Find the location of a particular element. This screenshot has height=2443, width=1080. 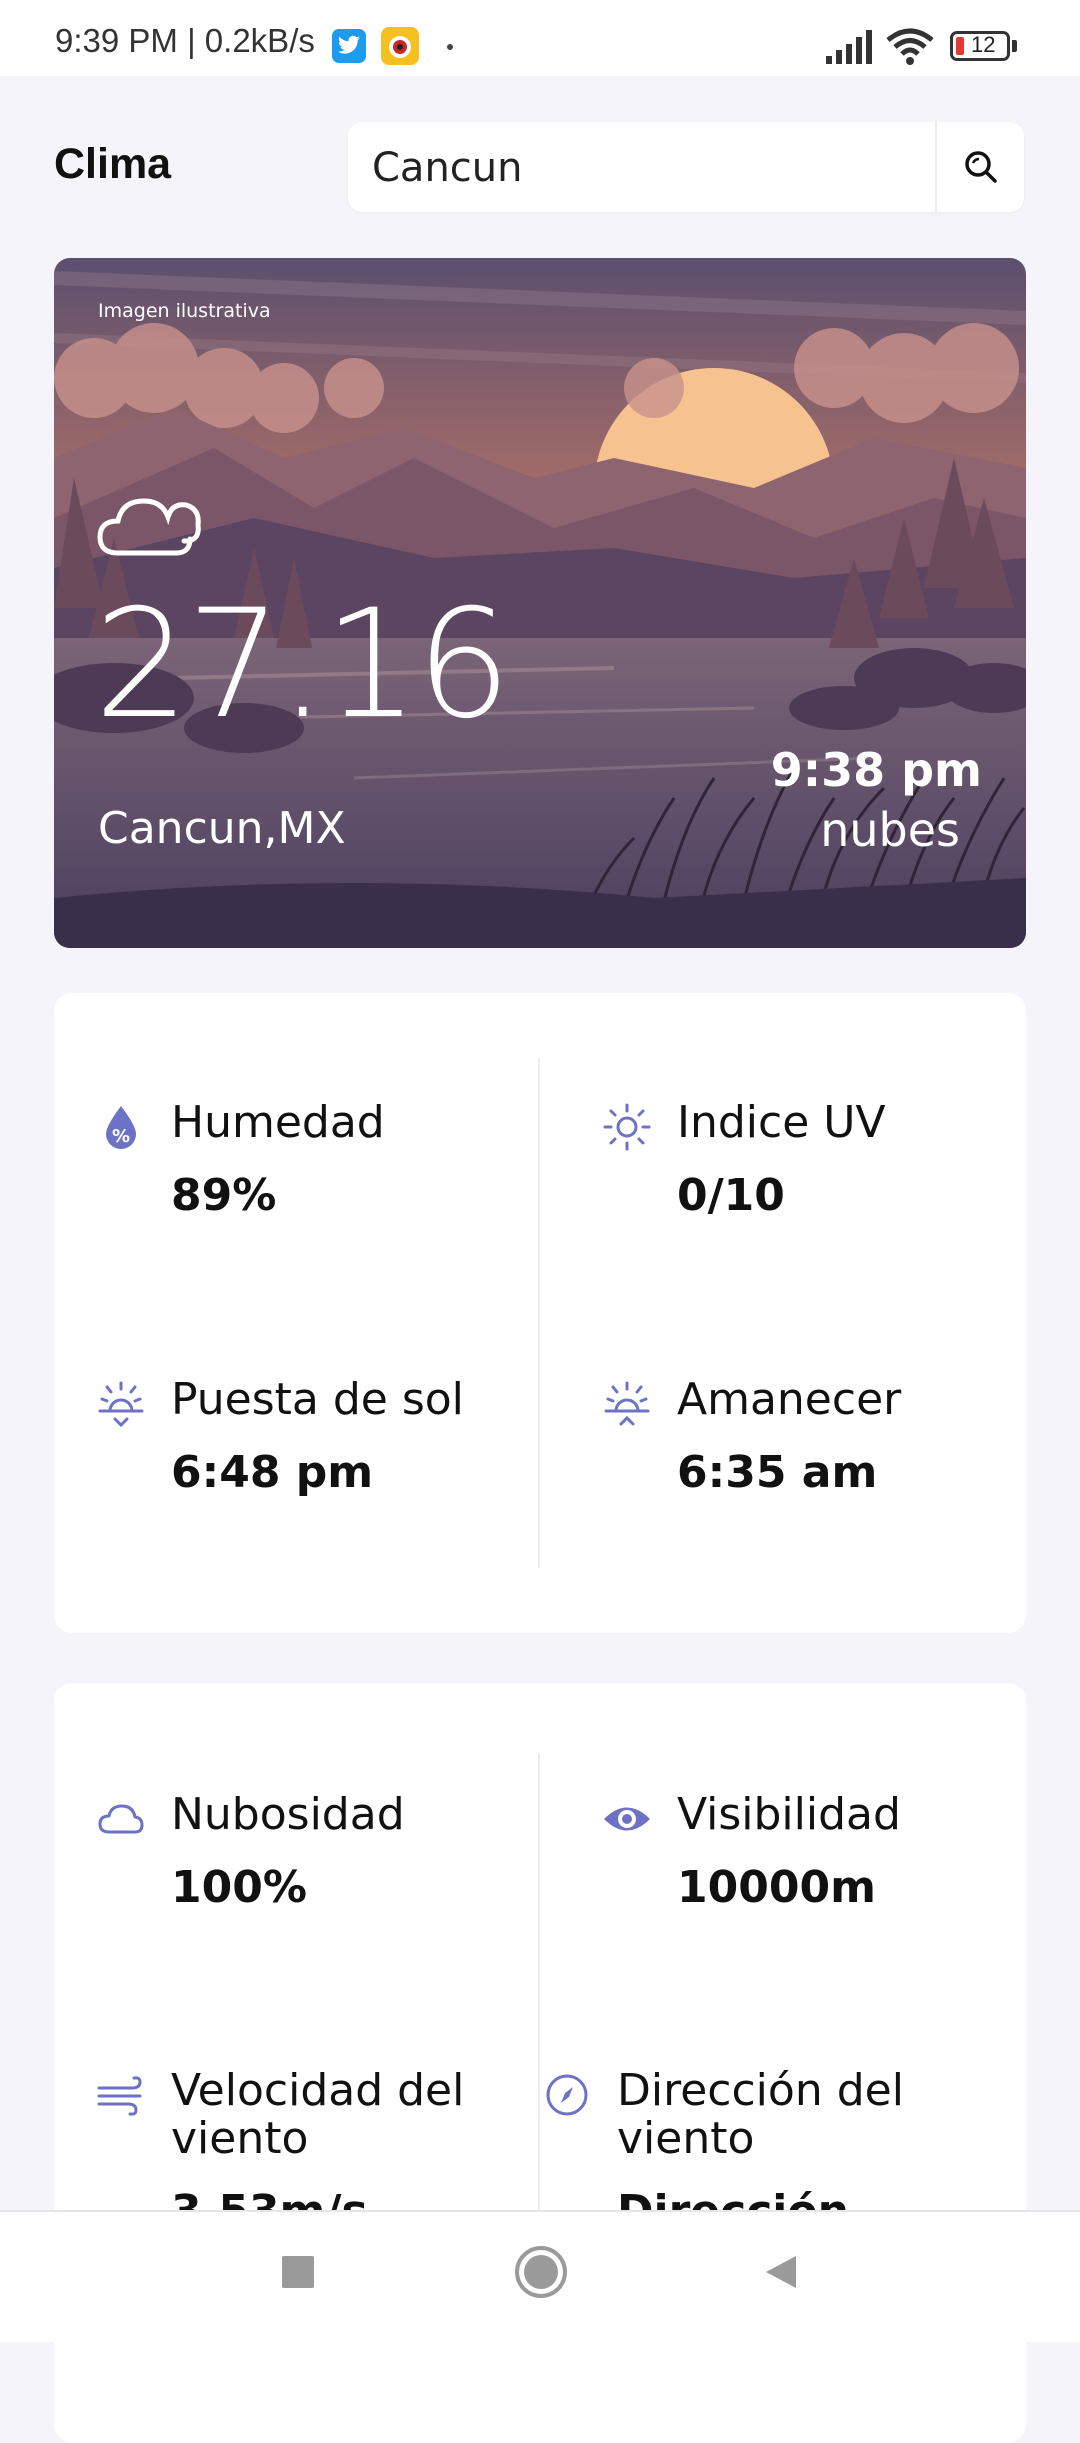

sun-icon is located at coordinates (627, 1127).